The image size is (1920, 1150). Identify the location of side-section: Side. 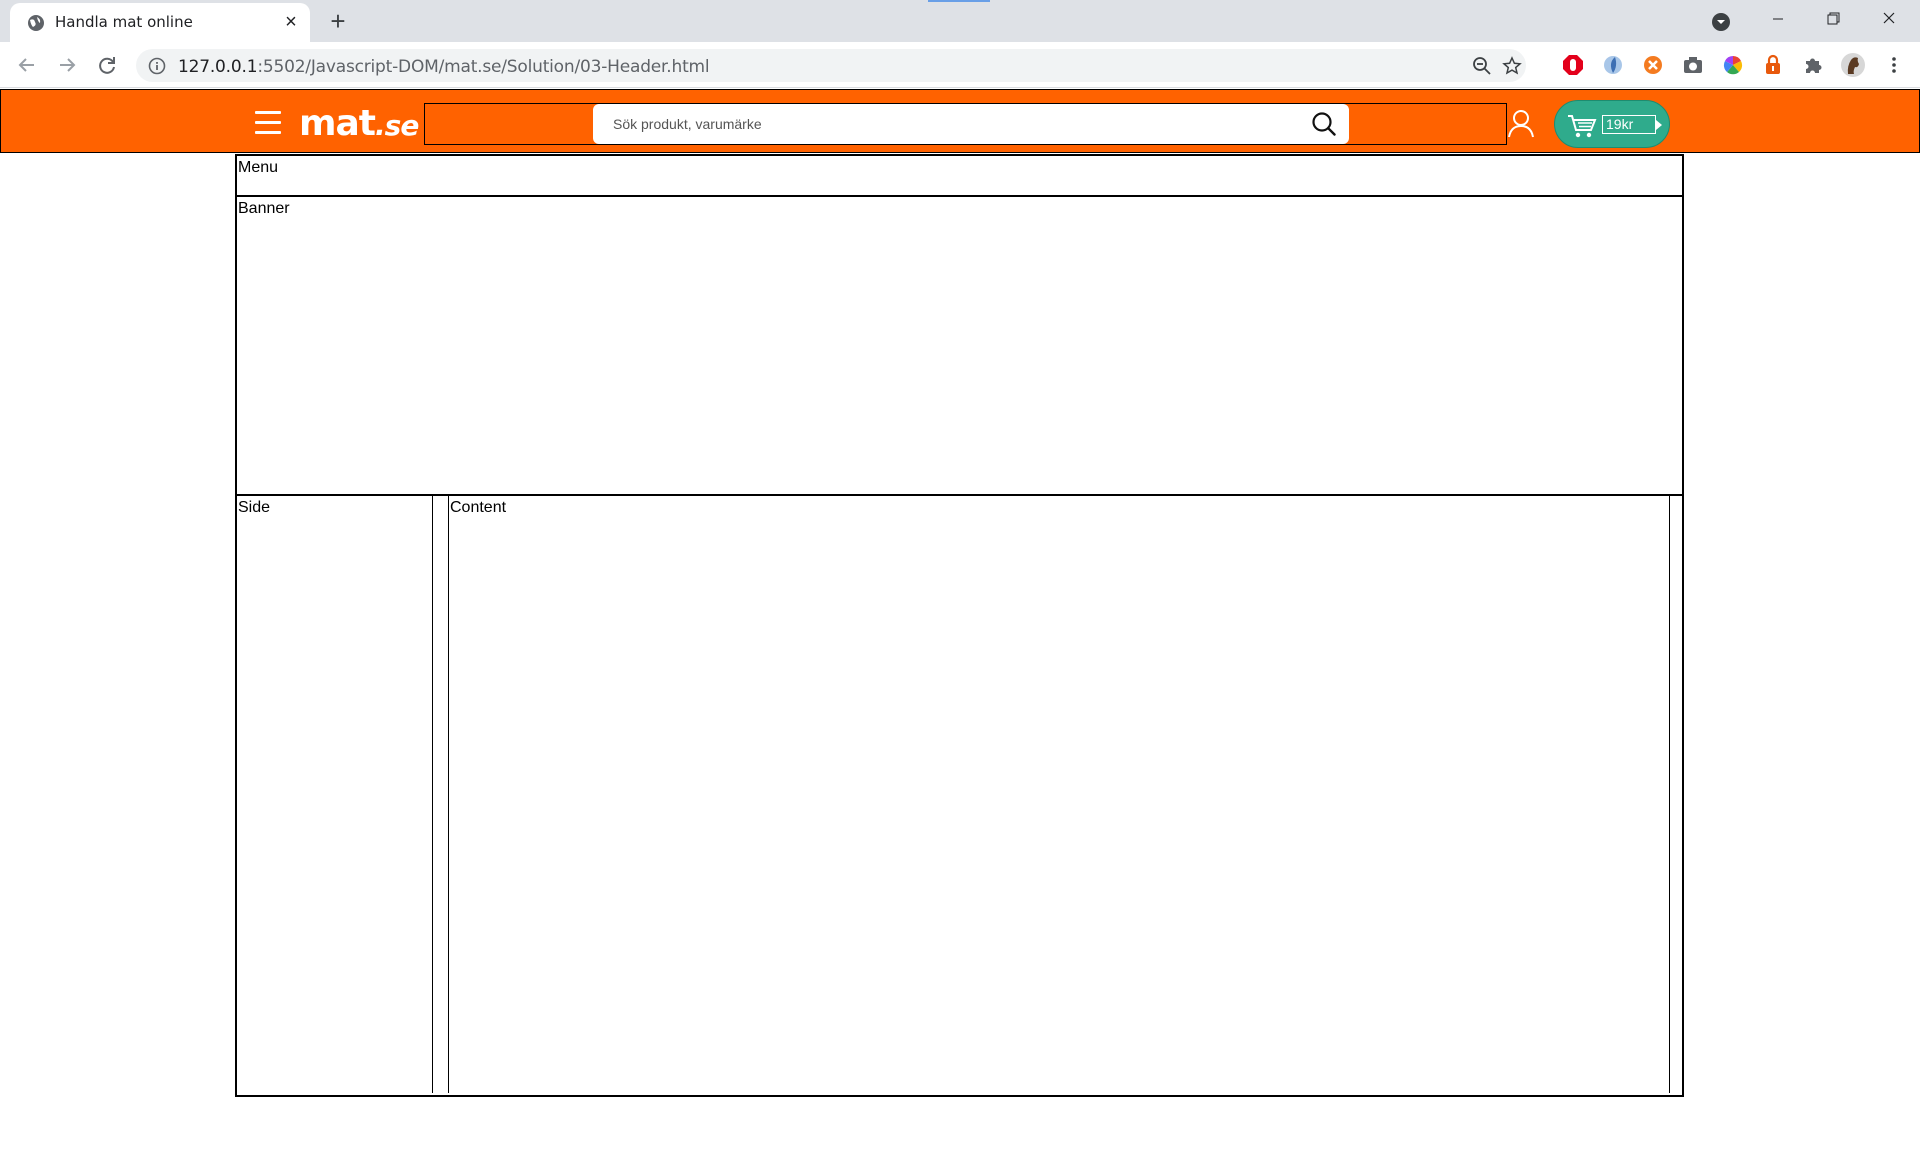
(335, 794).